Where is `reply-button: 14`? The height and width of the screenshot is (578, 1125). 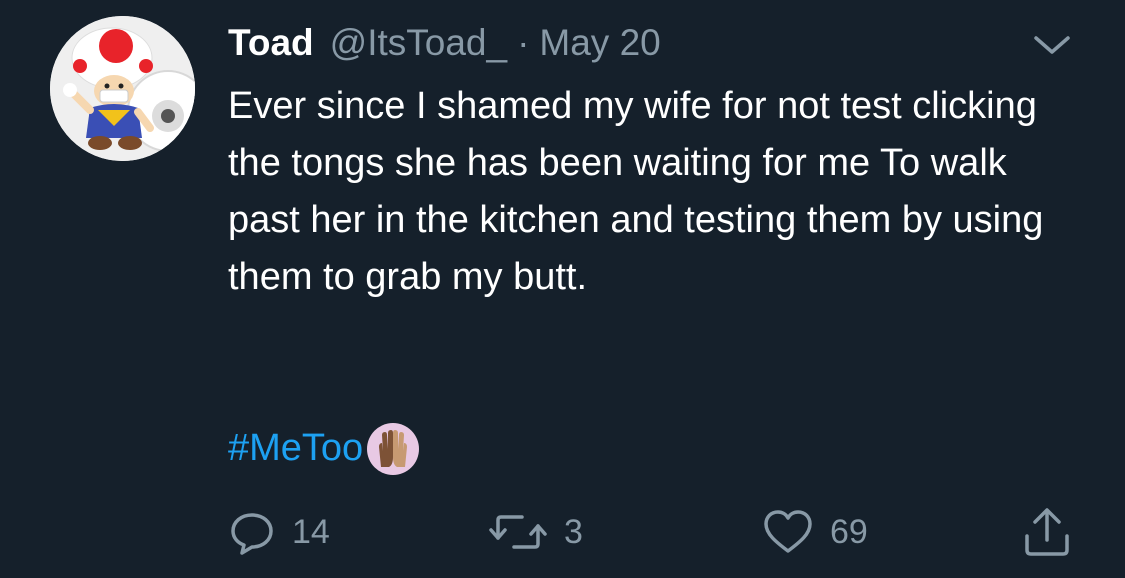
reply-button: 14 is located at coordinates (279, 532).